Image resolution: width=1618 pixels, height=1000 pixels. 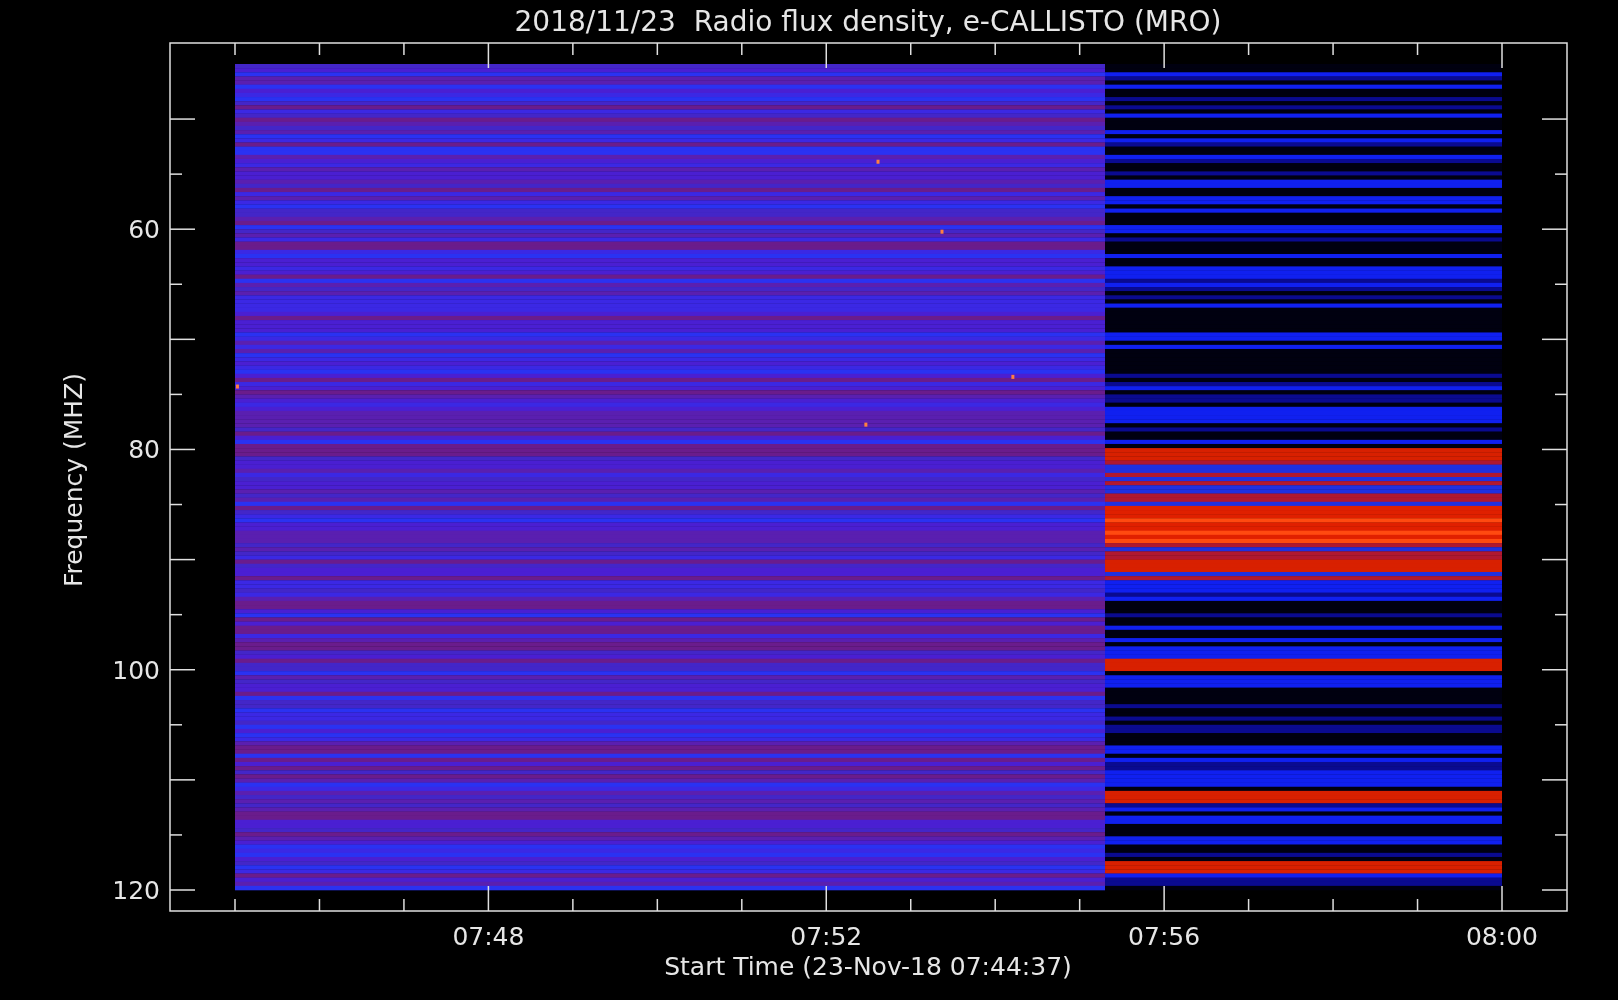 What do you see at coordinates (136, 670) in the screenshot?
I see `y-tick-label: 100` at bounding box center [136, 670].